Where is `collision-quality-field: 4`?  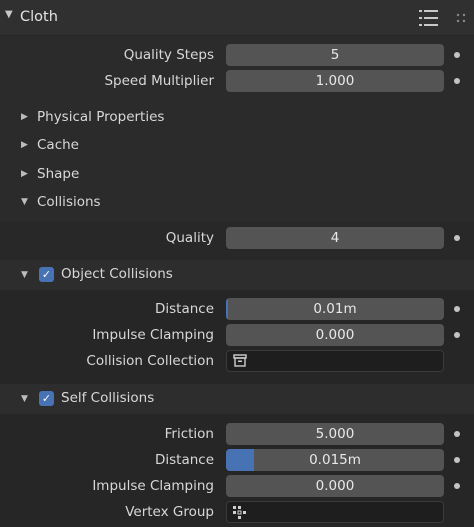
collision-quality-field: 4 is located at coordinates (335, 238).